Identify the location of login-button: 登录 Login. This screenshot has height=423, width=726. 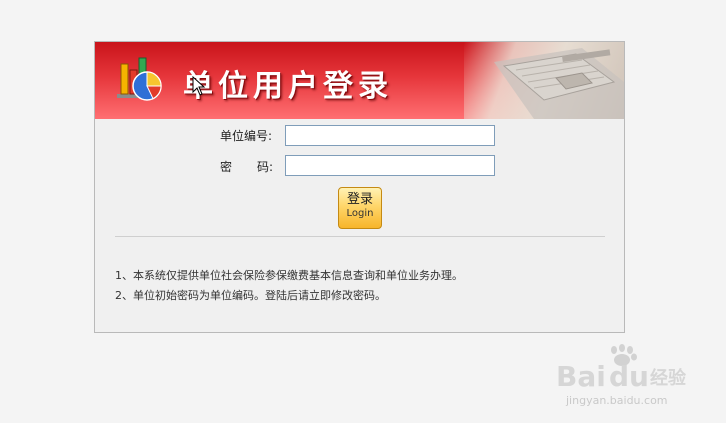
(360, 208).